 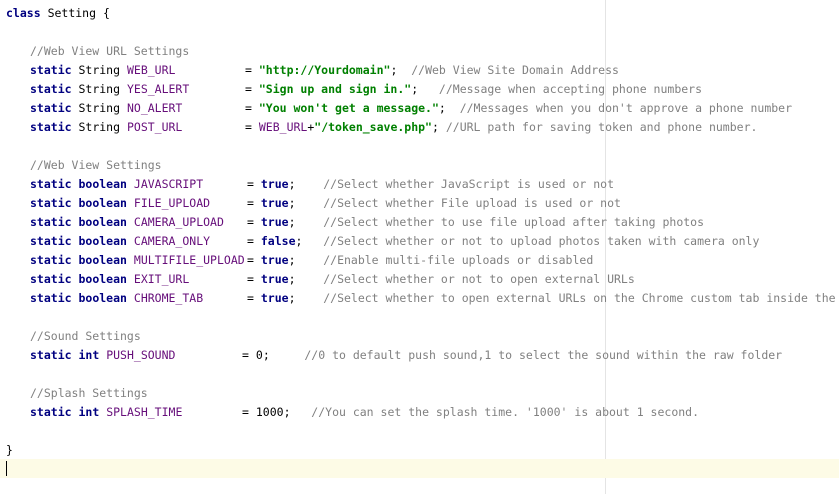 I want to click on current-line-highlight, so click(x=419, y=468).